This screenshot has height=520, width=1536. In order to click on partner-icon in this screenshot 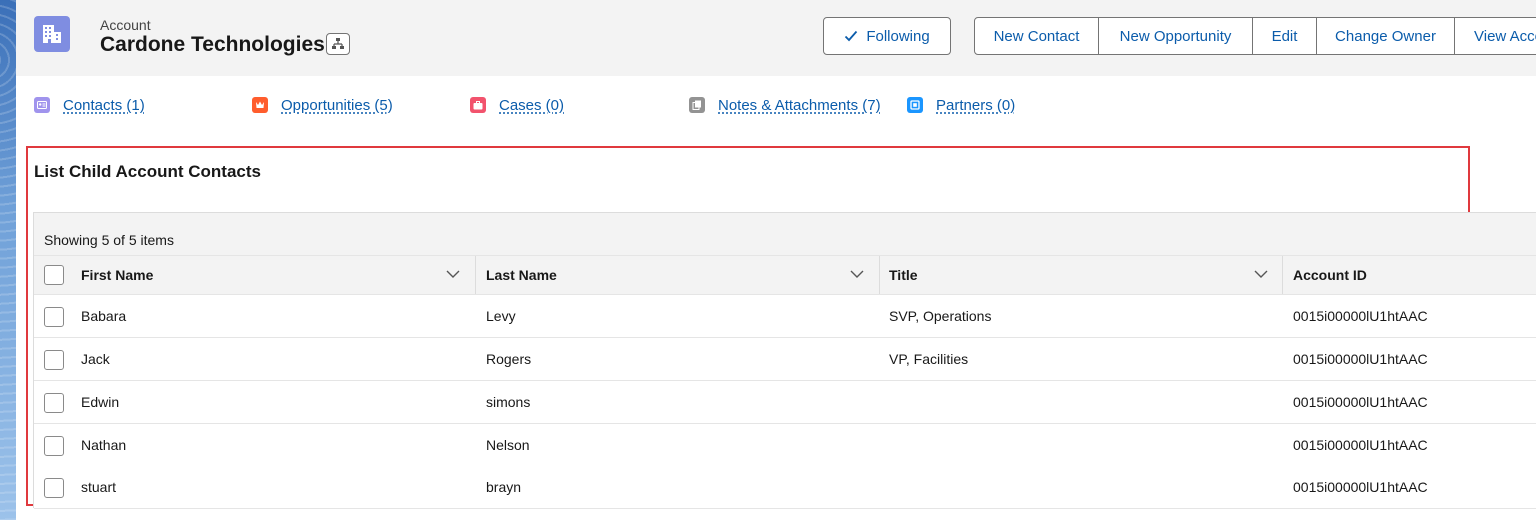, I will do `click(915, 105)`.